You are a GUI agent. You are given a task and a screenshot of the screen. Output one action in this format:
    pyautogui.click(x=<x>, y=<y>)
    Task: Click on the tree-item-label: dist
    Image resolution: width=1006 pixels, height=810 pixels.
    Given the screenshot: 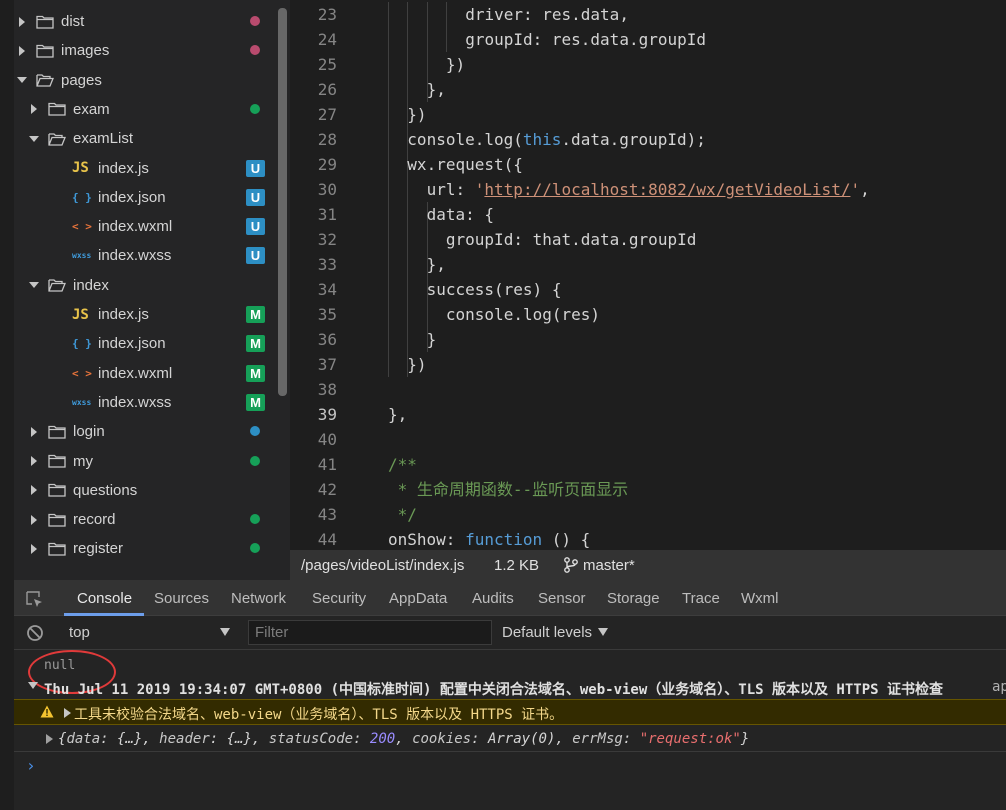 What is the action you would take?
    pyautogui.click(x=73, y=21)
    